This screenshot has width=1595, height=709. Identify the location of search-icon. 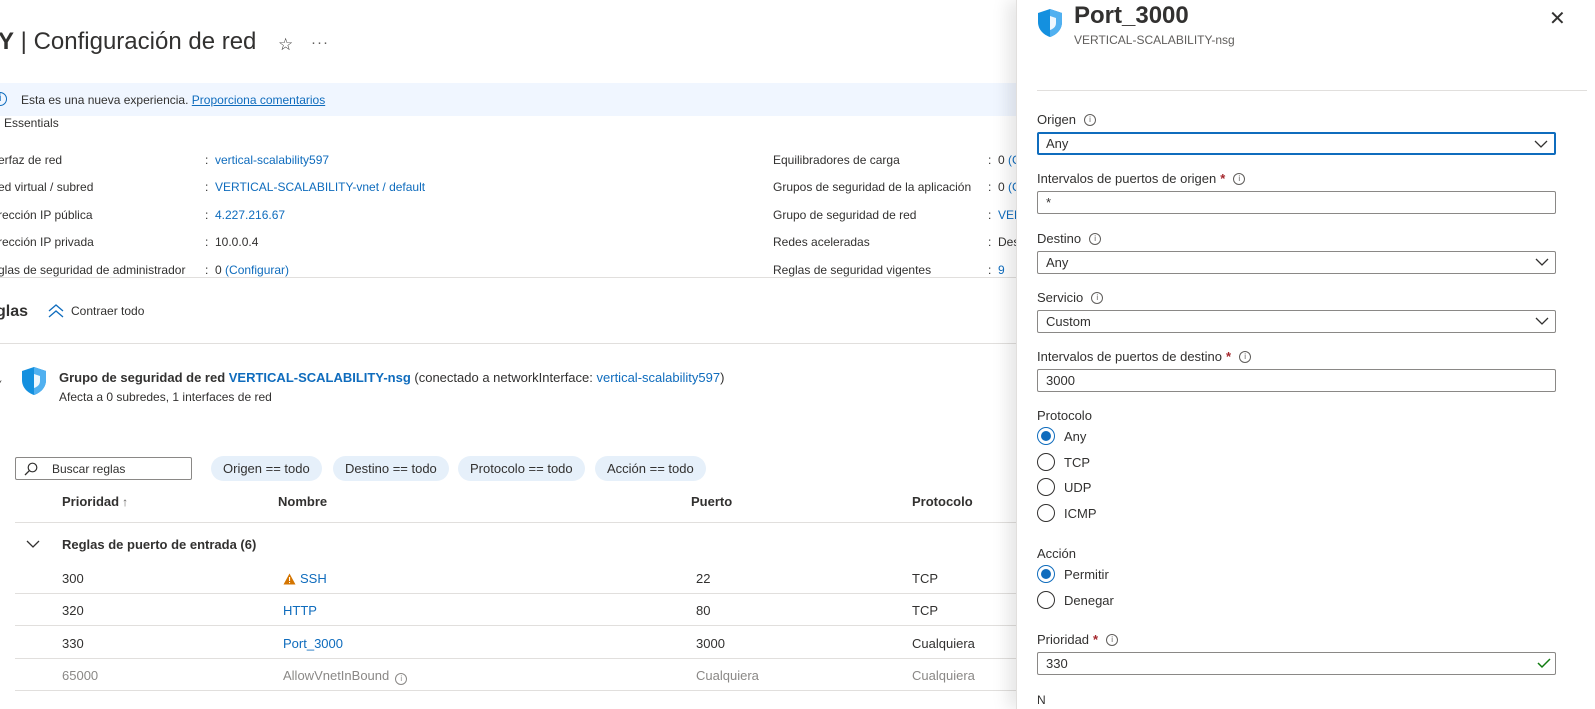
(31, 468).